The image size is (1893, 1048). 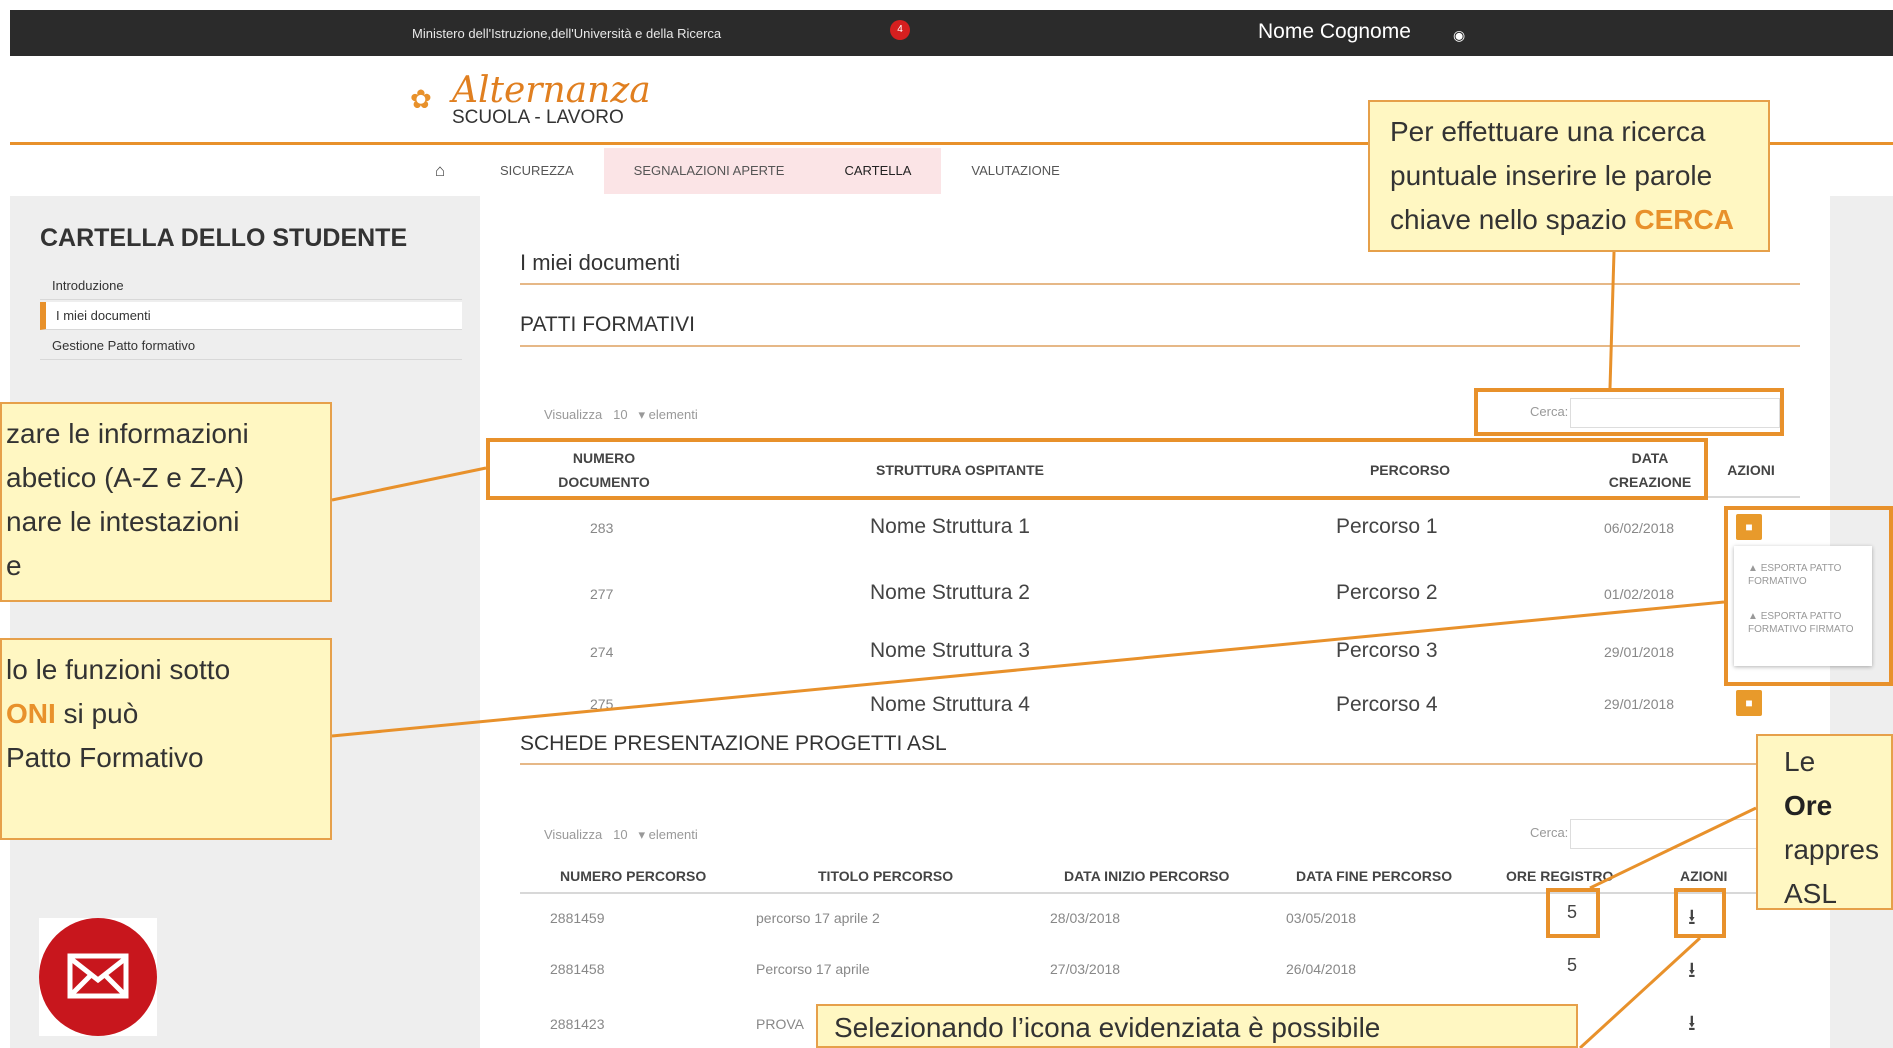 I want to click on mail-icon, so click(x=98, y=977).